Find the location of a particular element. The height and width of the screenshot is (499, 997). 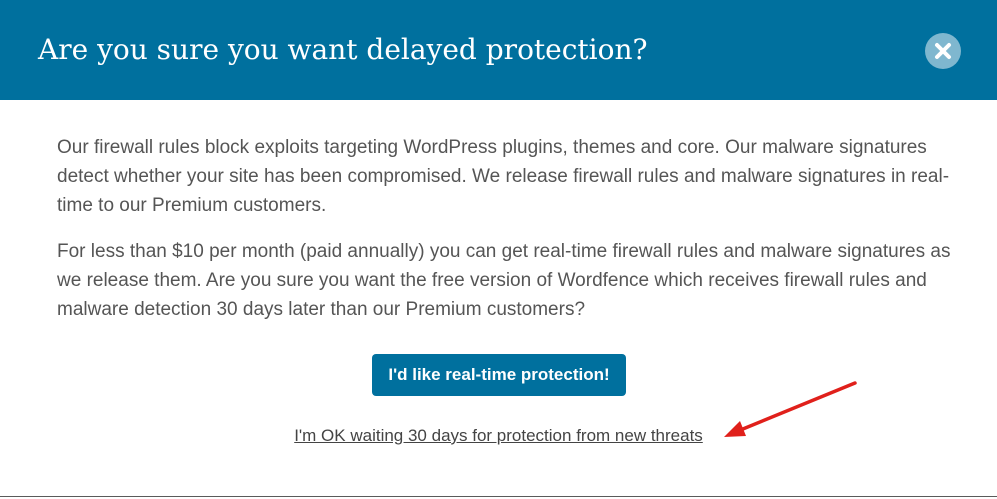

annotation-arrow-icon is located at coordinates (790, 409).